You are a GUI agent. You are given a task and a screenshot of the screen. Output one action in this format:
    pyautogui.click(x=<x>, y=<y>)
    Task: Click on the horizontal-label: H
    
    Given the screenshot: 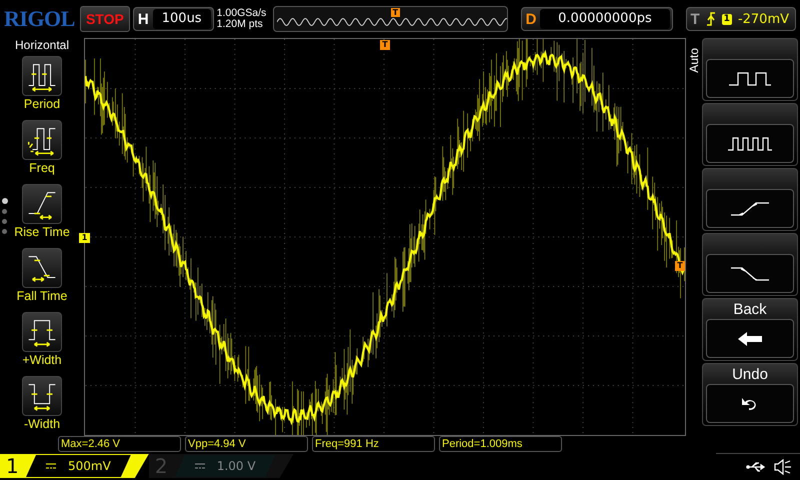 What is the action you would take?
    pyautogui.click(x=143, y=19)
    